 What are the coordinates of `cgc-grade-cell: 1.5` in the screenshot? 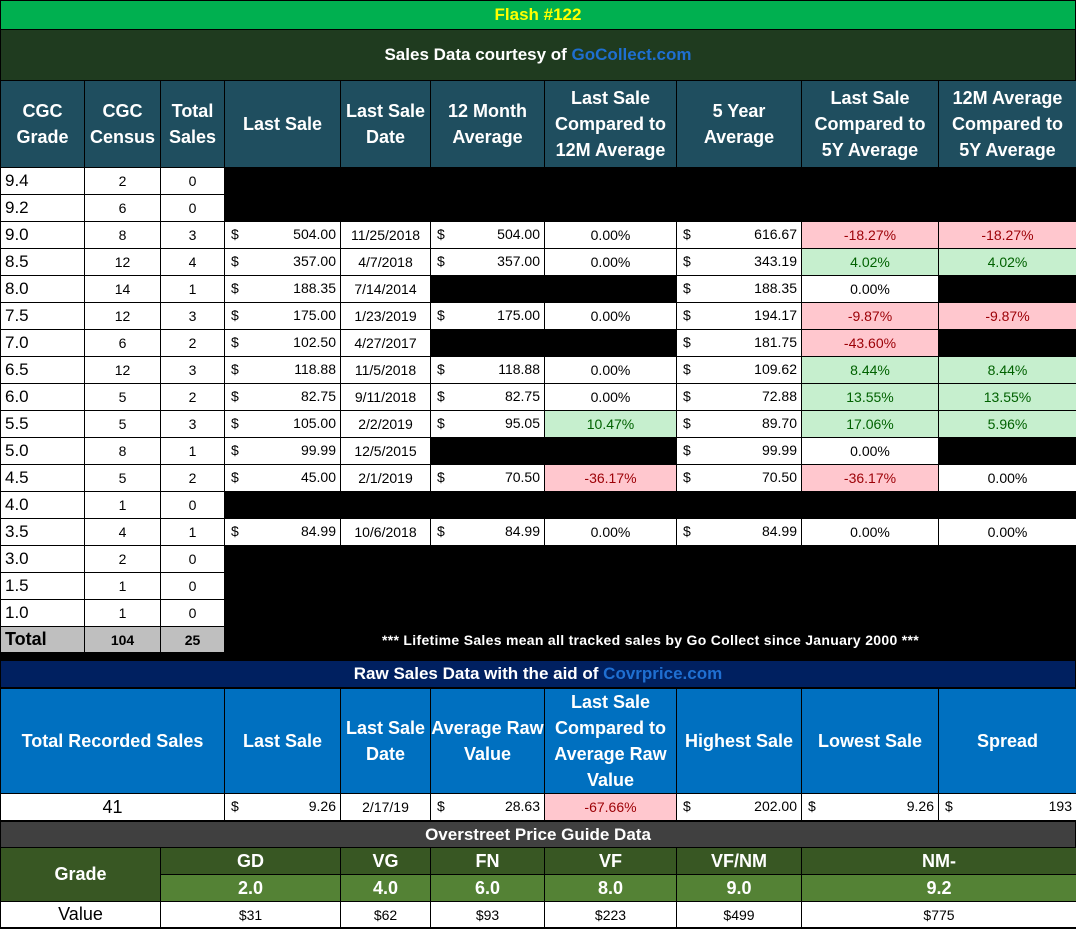 It's located at (42, 586).